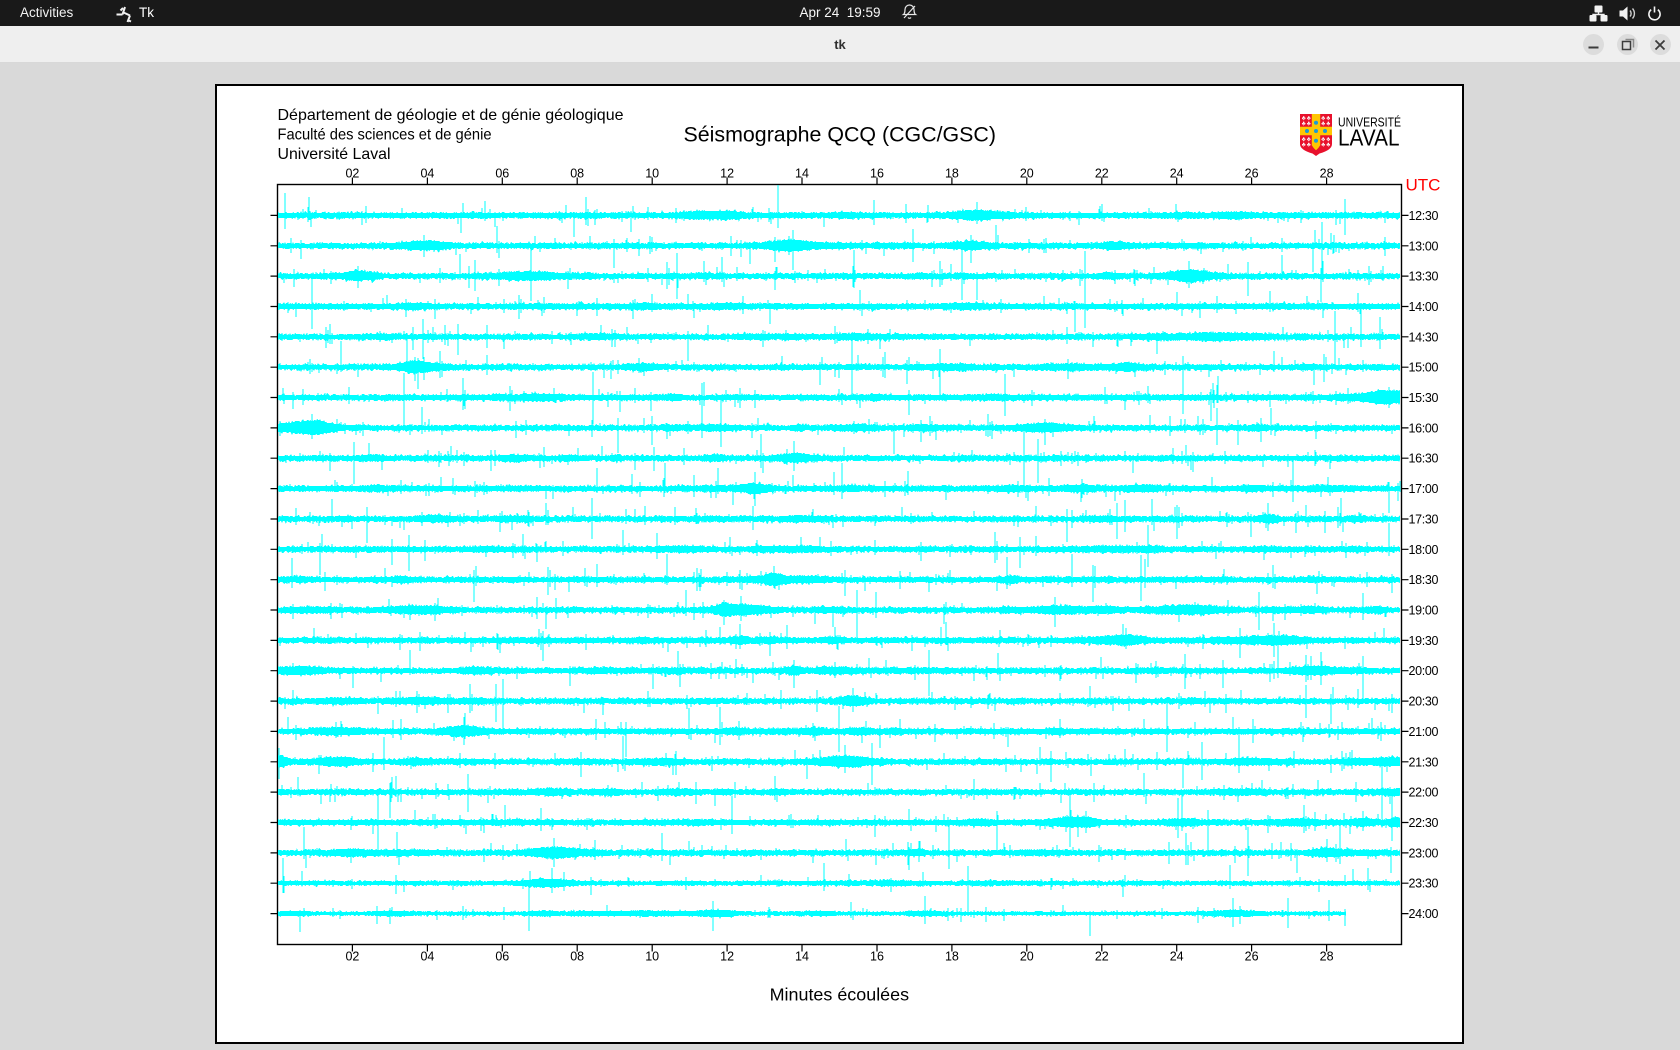 Image resolution: width=1680 pixels, height=1050 pixels. What do you see at coordinates (334, 154) in the screenshot?
I see `svg-text: Université Laval` at bounding box center [334, 154].